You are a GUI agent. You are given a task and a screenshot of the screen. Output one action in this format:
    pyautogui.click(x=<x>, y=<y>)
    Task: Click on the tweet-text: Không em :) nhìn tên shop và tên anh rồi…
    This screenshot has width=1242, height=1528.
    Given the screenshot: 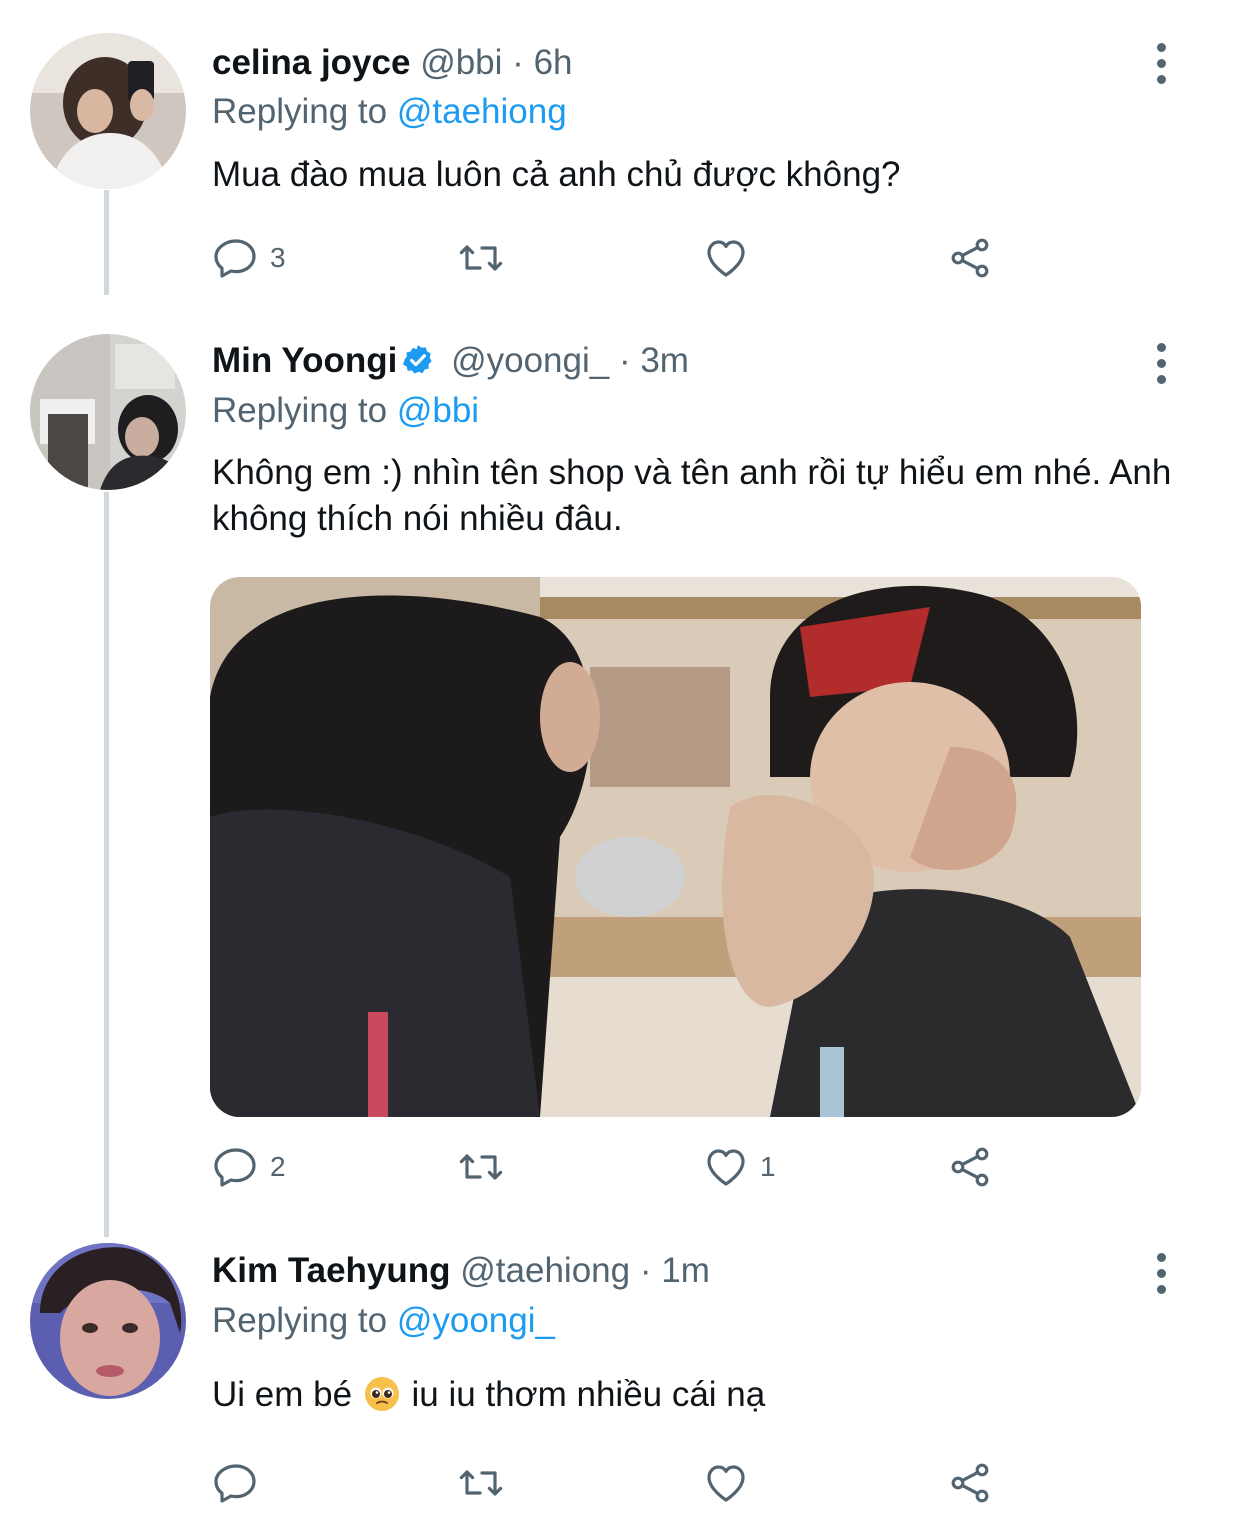 What is the action you would take?
    pyautogui.click(x=692, y=495)
    